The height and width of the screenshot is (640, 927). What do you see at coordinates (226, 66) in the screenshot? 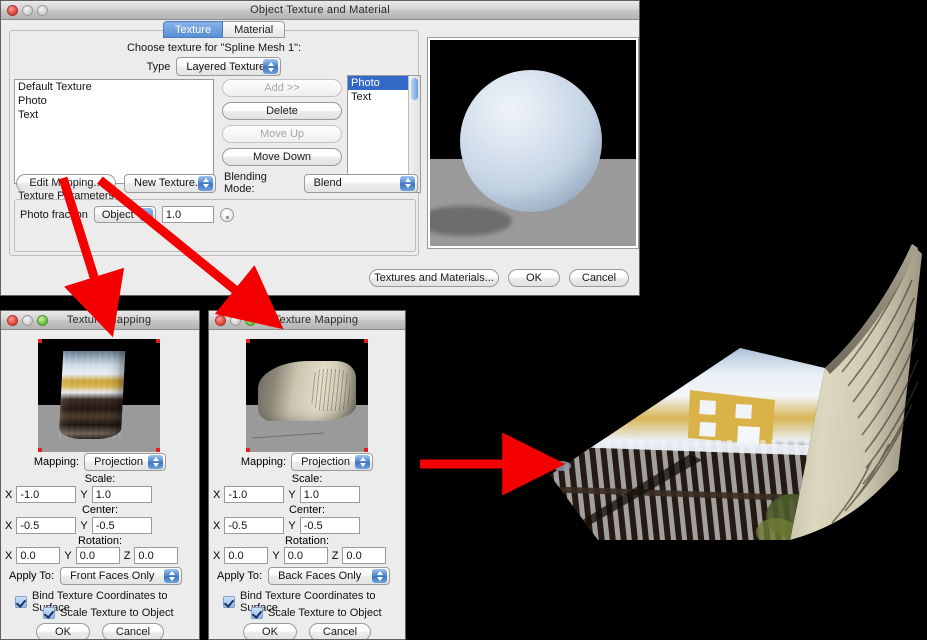
I see `texture-type-value: Layered Texture` at bounding box center [226, 66].